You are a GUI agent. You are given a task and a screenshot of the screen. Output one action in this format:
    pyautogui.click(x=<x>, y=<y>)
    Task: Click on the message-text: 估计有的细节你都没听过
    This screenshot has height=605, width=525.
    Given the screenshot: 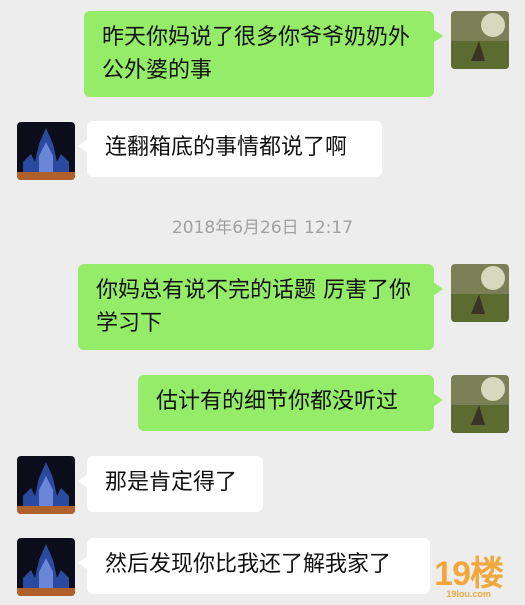 What is the action you would take?
    pyautogui.click(x=277, y=401)
    